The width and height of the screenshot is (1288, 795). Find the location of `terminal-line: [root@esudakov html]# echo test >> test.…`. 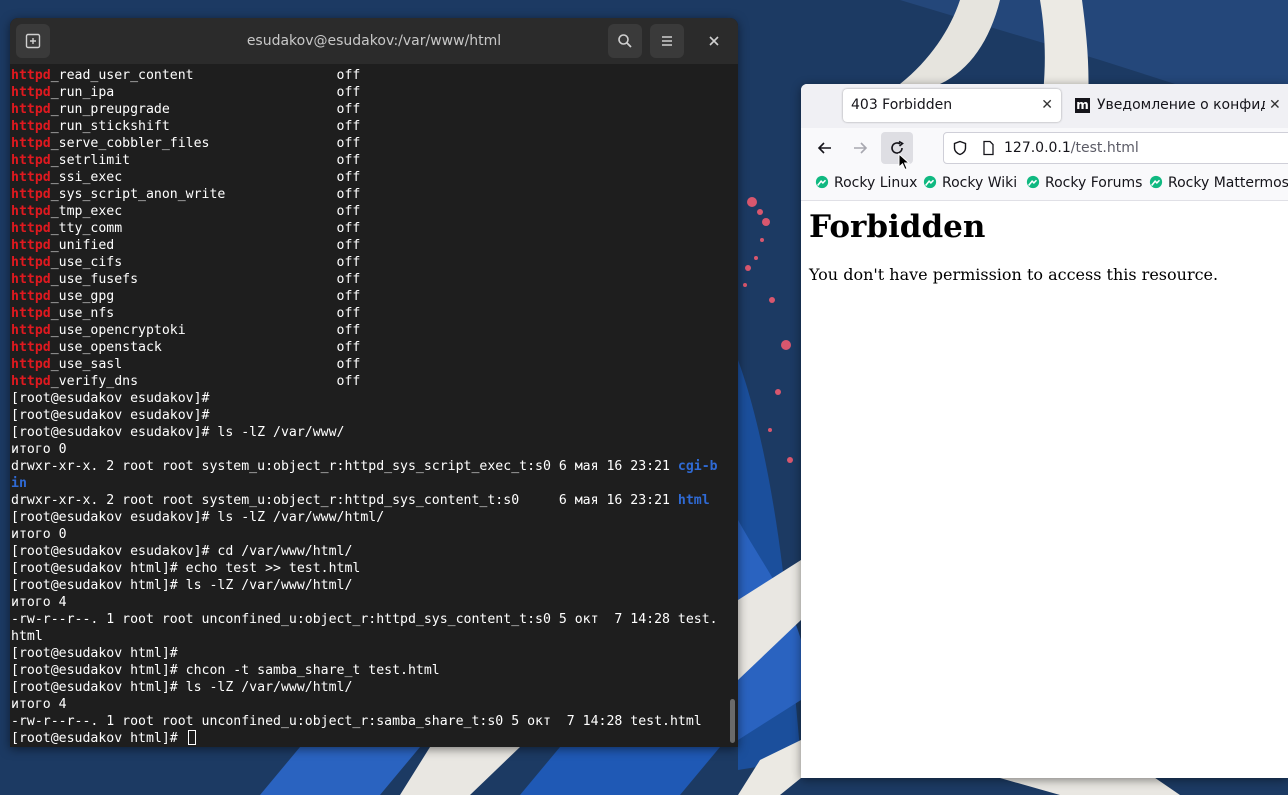

terminal-line: [root@esudakov html]# echo test >> test.… is located at coordinates (364, 568).